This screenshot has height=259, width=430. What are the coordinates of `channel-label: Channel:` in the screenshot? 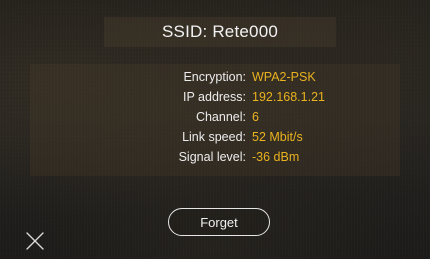 It's located at (220, 117).